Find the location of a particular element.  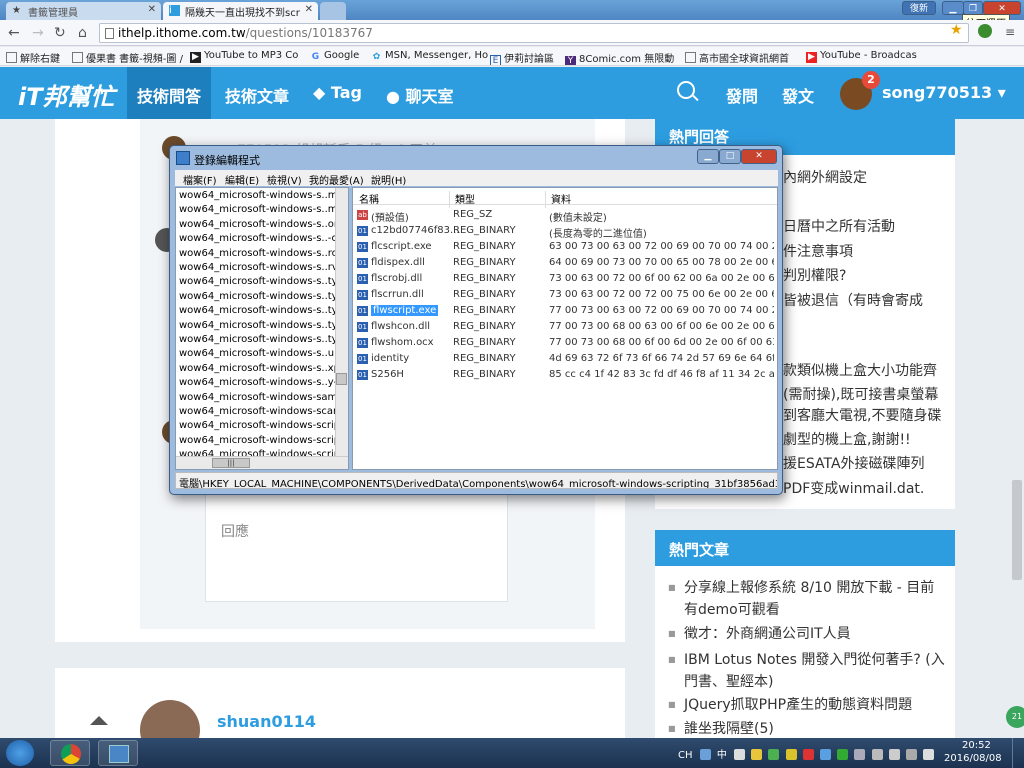

notification-badge: 2 is located at coordinates (871, 80).